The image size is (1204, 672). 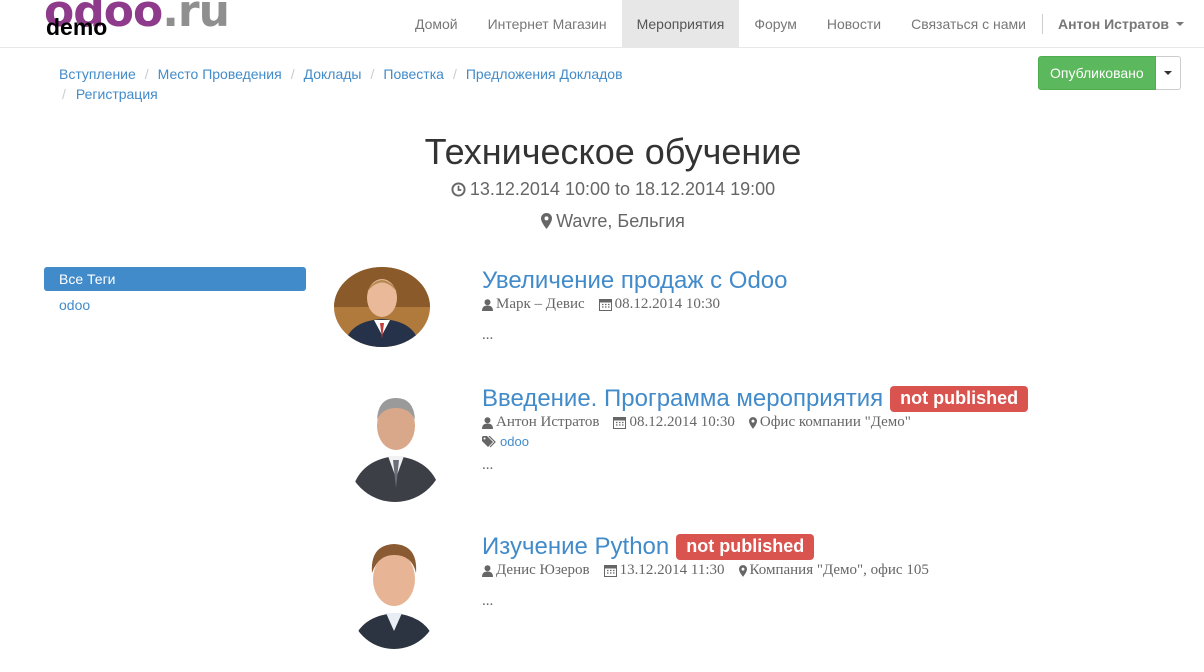 I want to click on logo-demo-overlay: demo, so click(x=77, y=27).